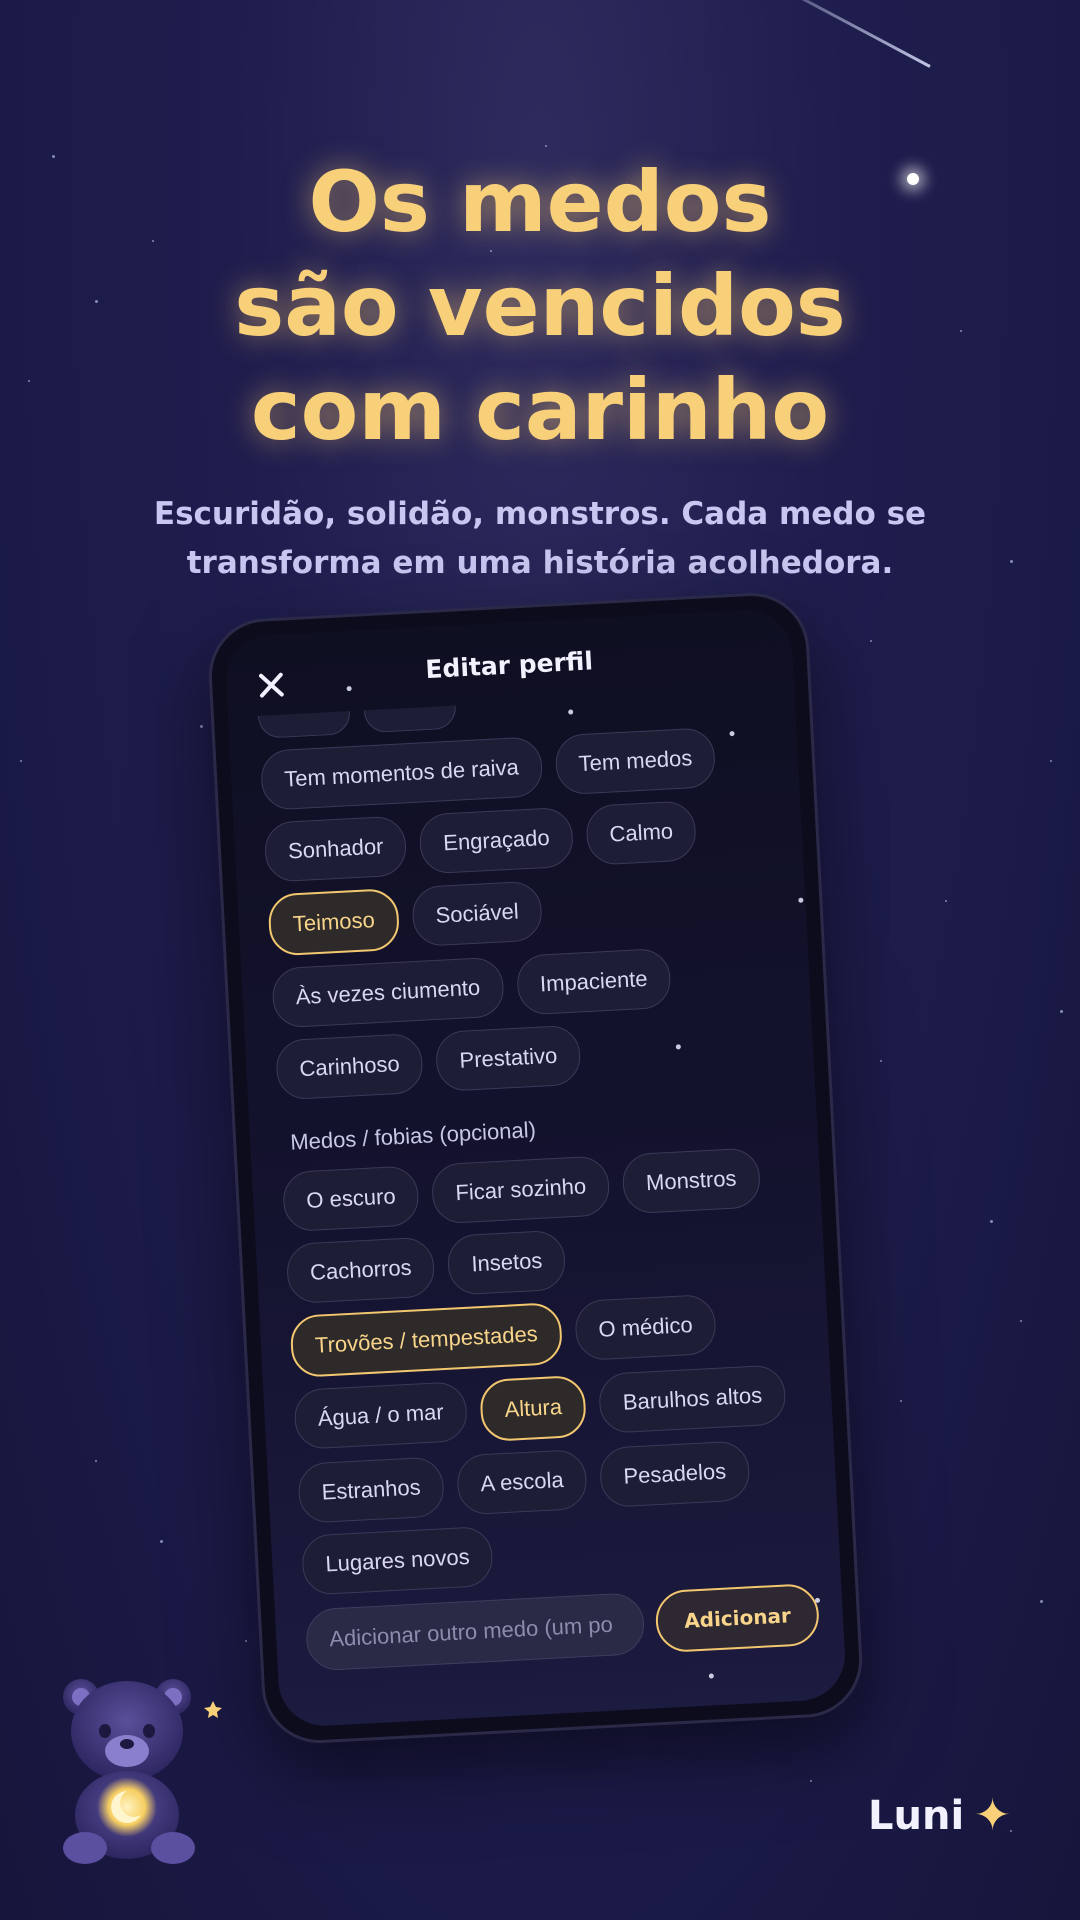  I want to click on brand-logo: Luni ✦, so click(939, 1815).